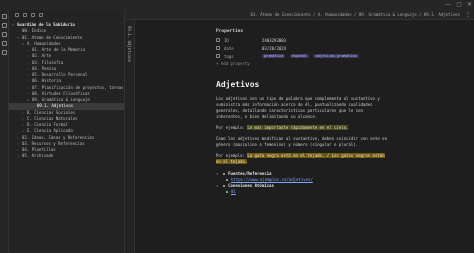 This screenshot has height=253, width=474. I want to click on files-icon, so click(4, 16).